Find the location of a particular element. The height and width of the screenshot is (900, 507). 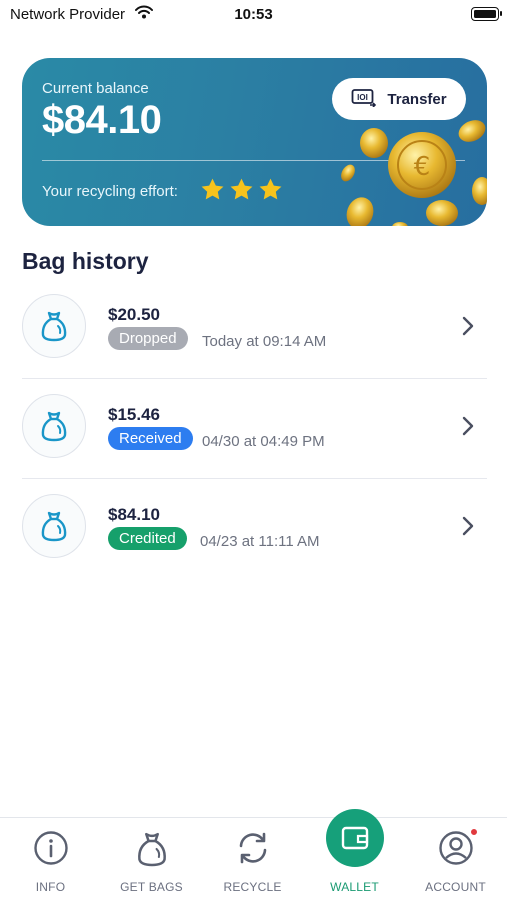

history-item: $84.10 Credited 04/23 at 11:11 AM is located at coordinates (253, 528).